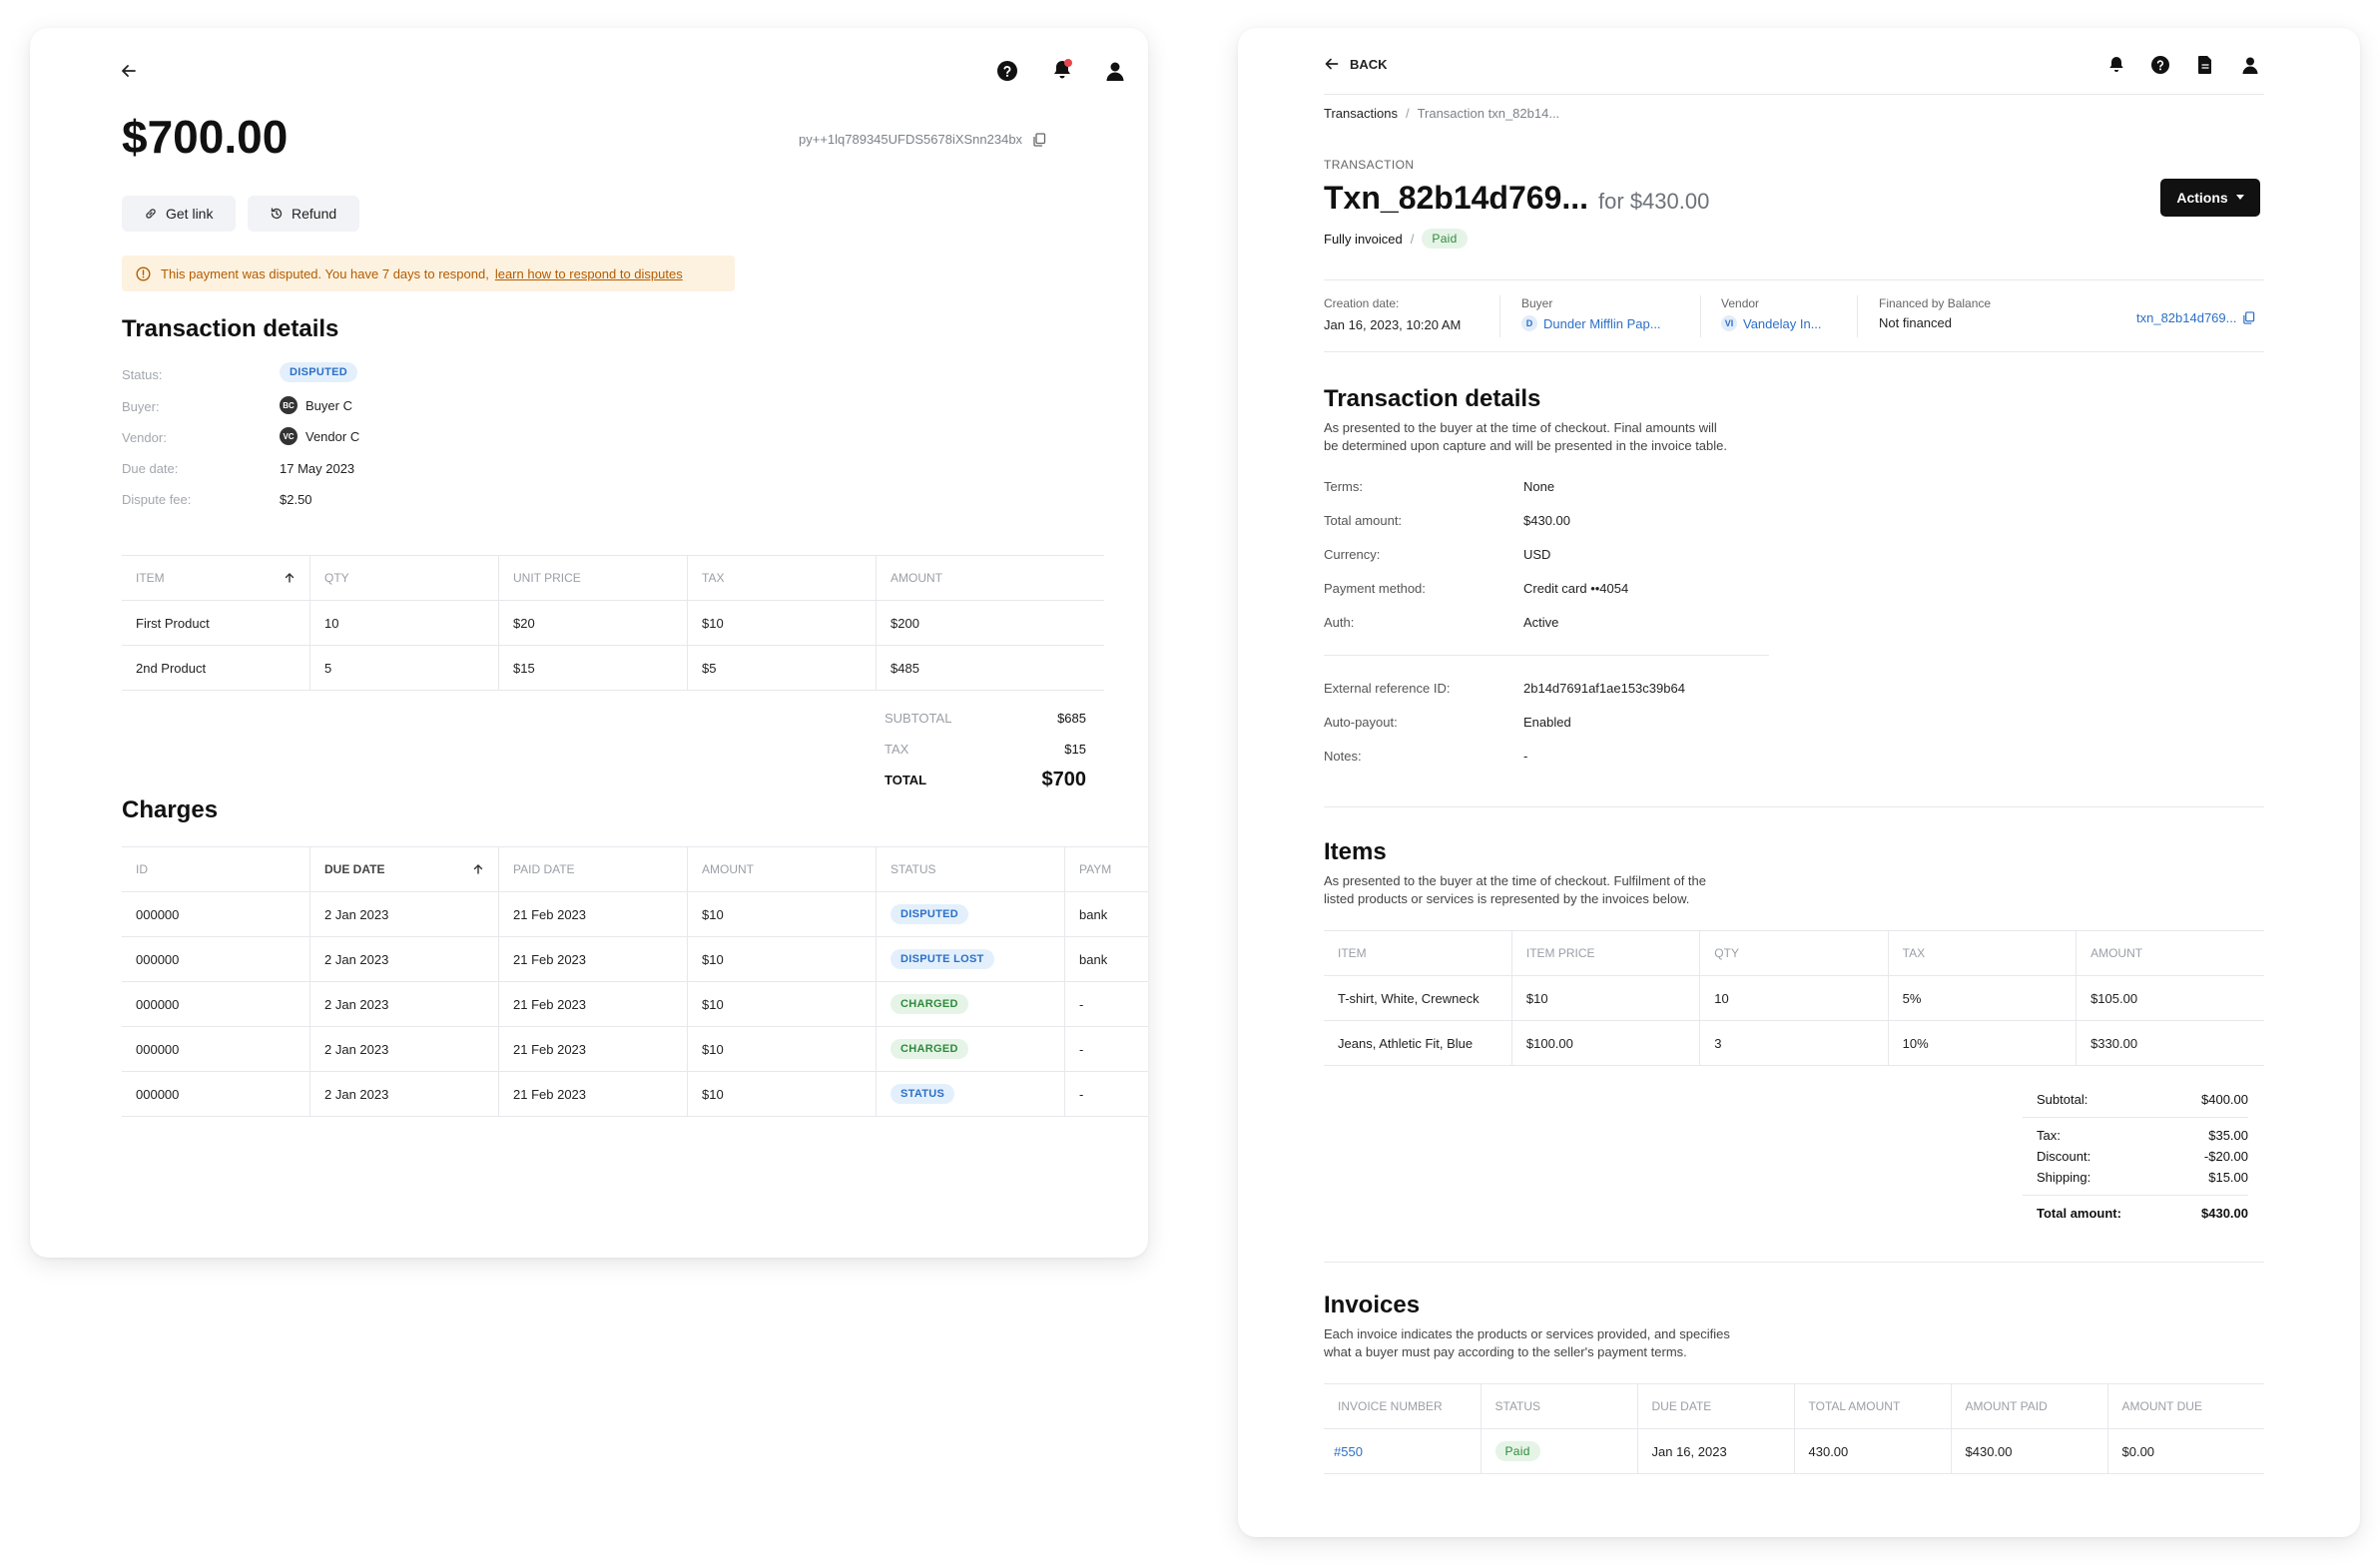  I want to click on status-label: Status:, so click(142, 374).